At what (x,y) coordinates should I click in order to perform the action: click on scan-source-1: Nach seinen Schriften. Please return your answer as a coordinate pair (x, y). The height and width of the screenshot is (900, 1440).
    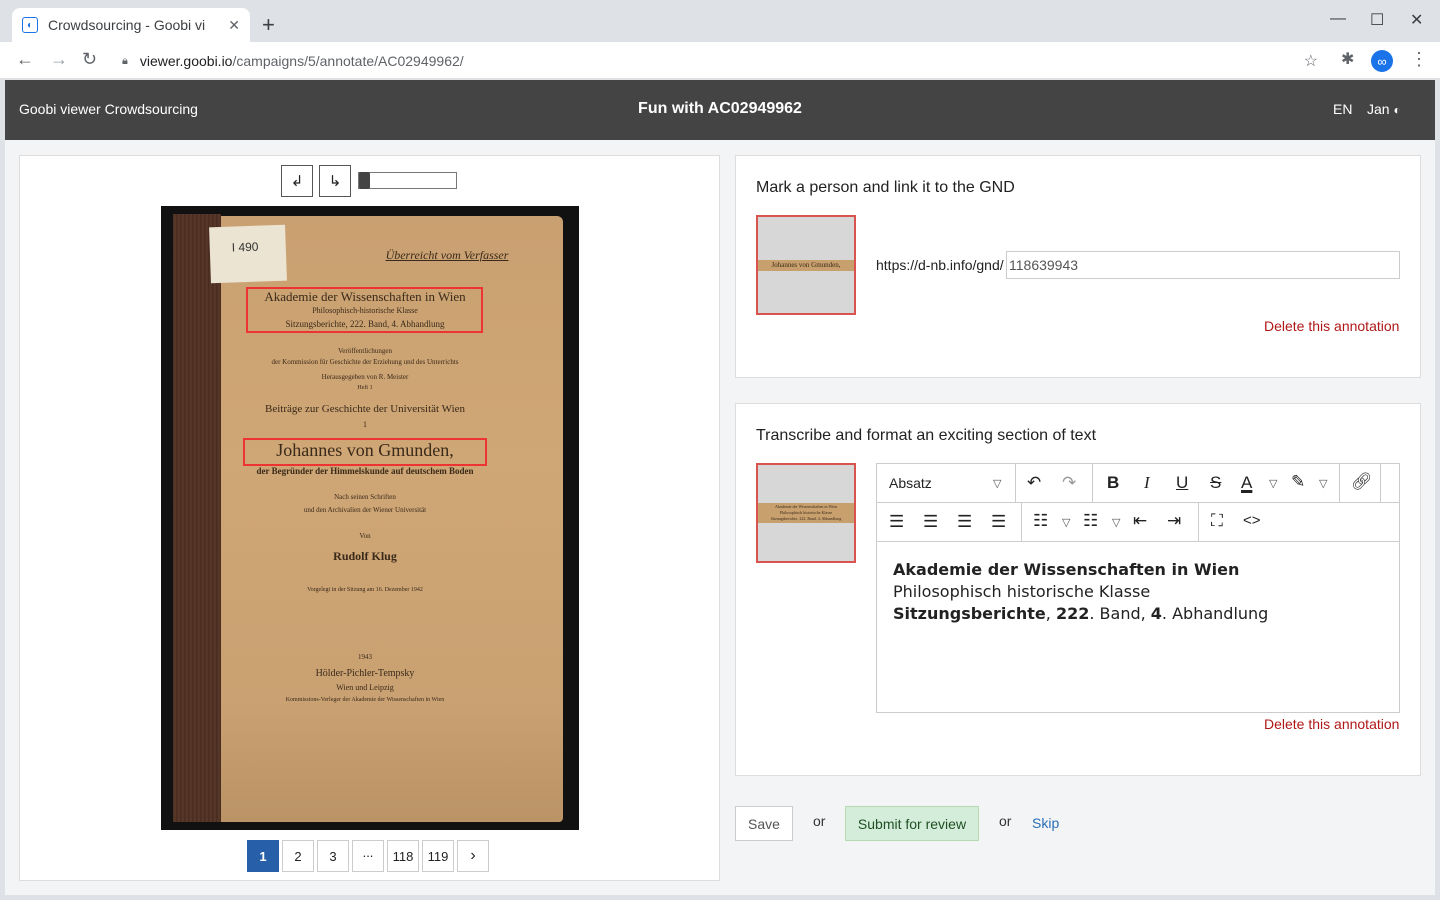
    Looking at the image, I should click on (365, 497).